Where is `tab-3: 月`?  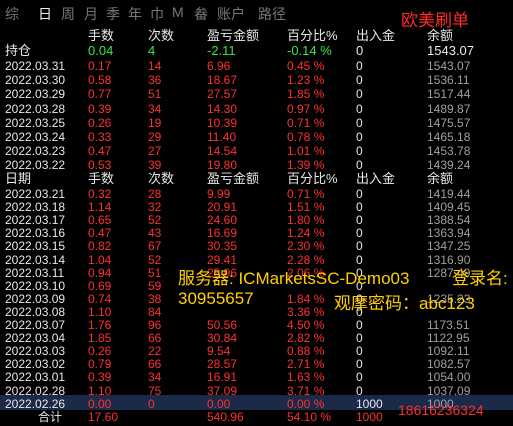 tab-3: 月 is located at coordinates (91, 14).